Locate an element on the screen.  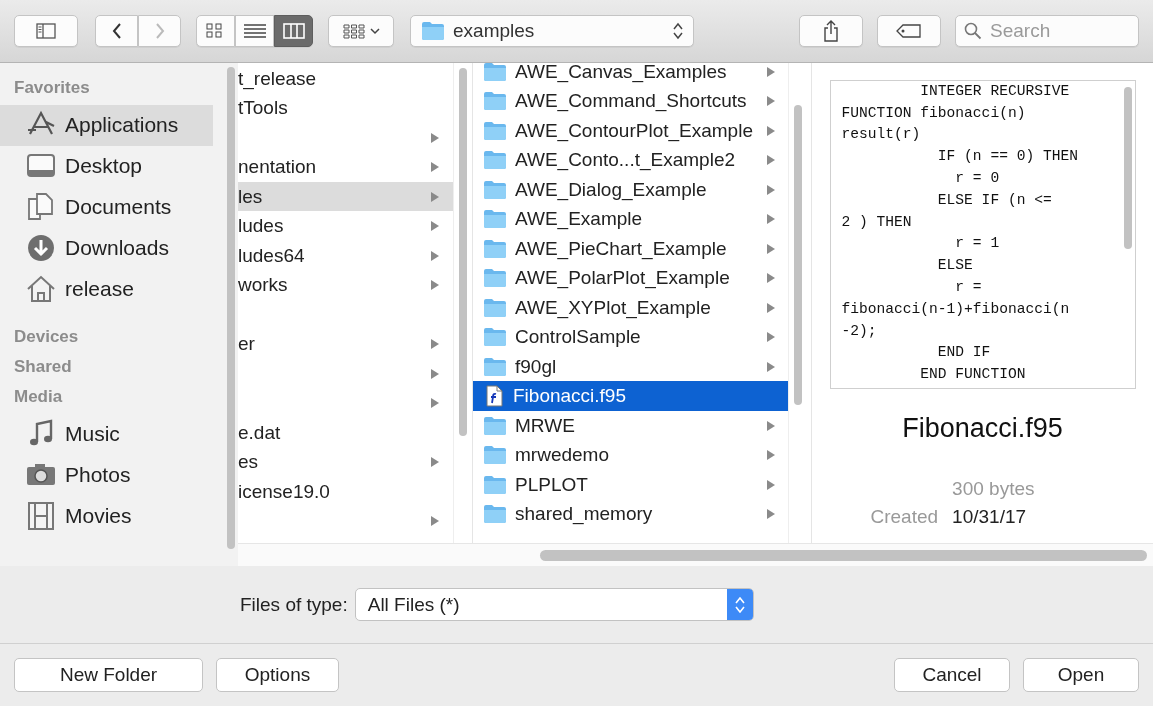
chevron-right-icon is located at coordinates (159, 30).